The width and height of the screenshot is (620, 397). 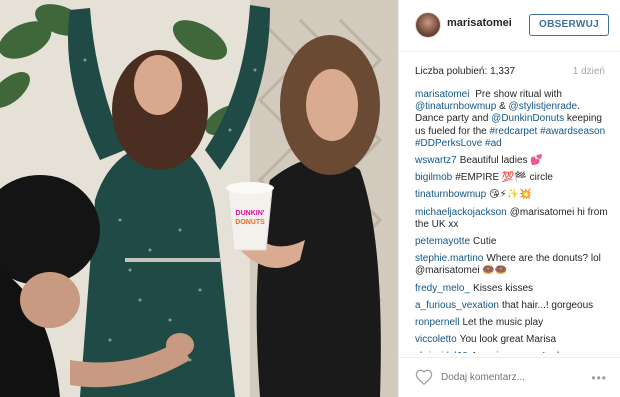 I want to click on comment-text: You look great Marisa, so click(x=508, y=340).